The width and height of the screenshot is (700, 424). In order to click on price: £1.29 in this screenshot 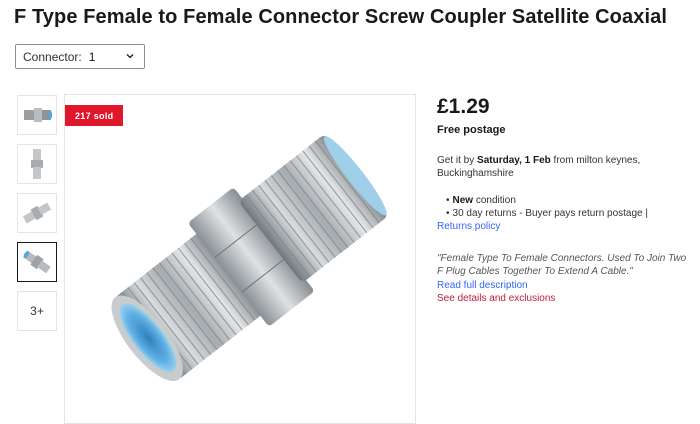, I will do `click(463, 106)`.